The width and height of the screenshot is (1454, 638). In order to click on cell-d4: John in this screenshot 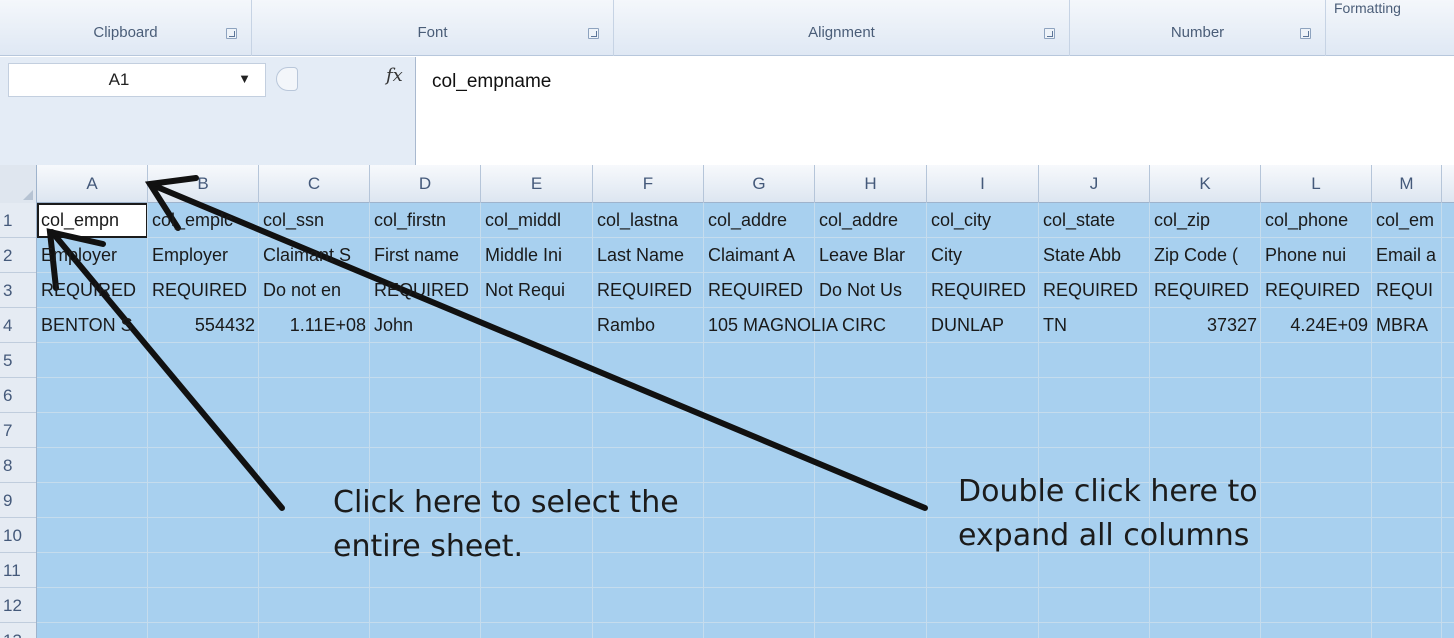, I will do `click(391, 325)`.